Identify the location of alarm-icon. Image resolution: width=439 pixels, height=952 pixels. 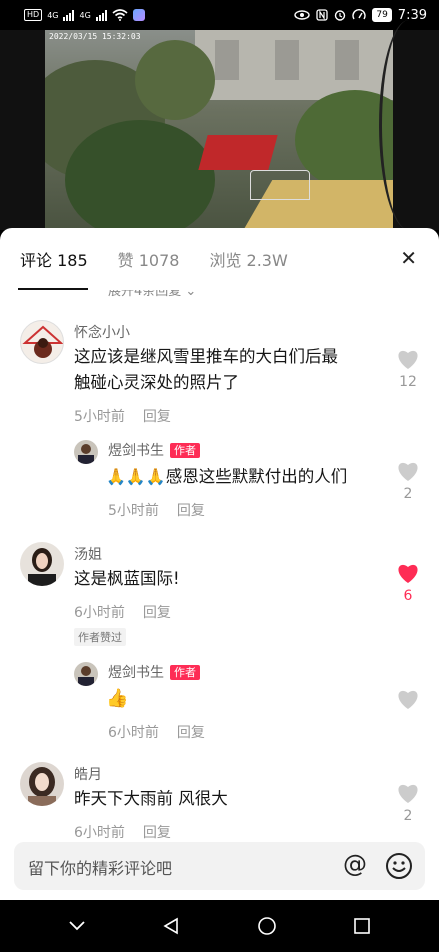
(340, 15).